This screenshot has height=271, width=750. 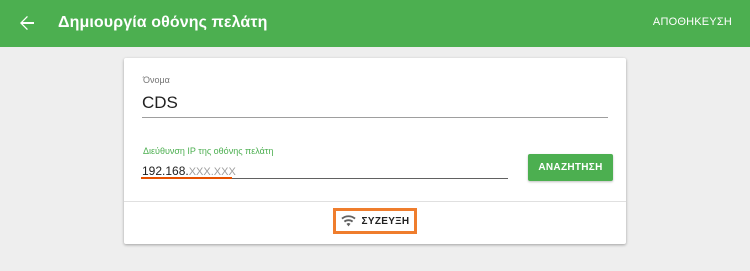 I want to click on wifi-icon, so click(x=348, y=221).